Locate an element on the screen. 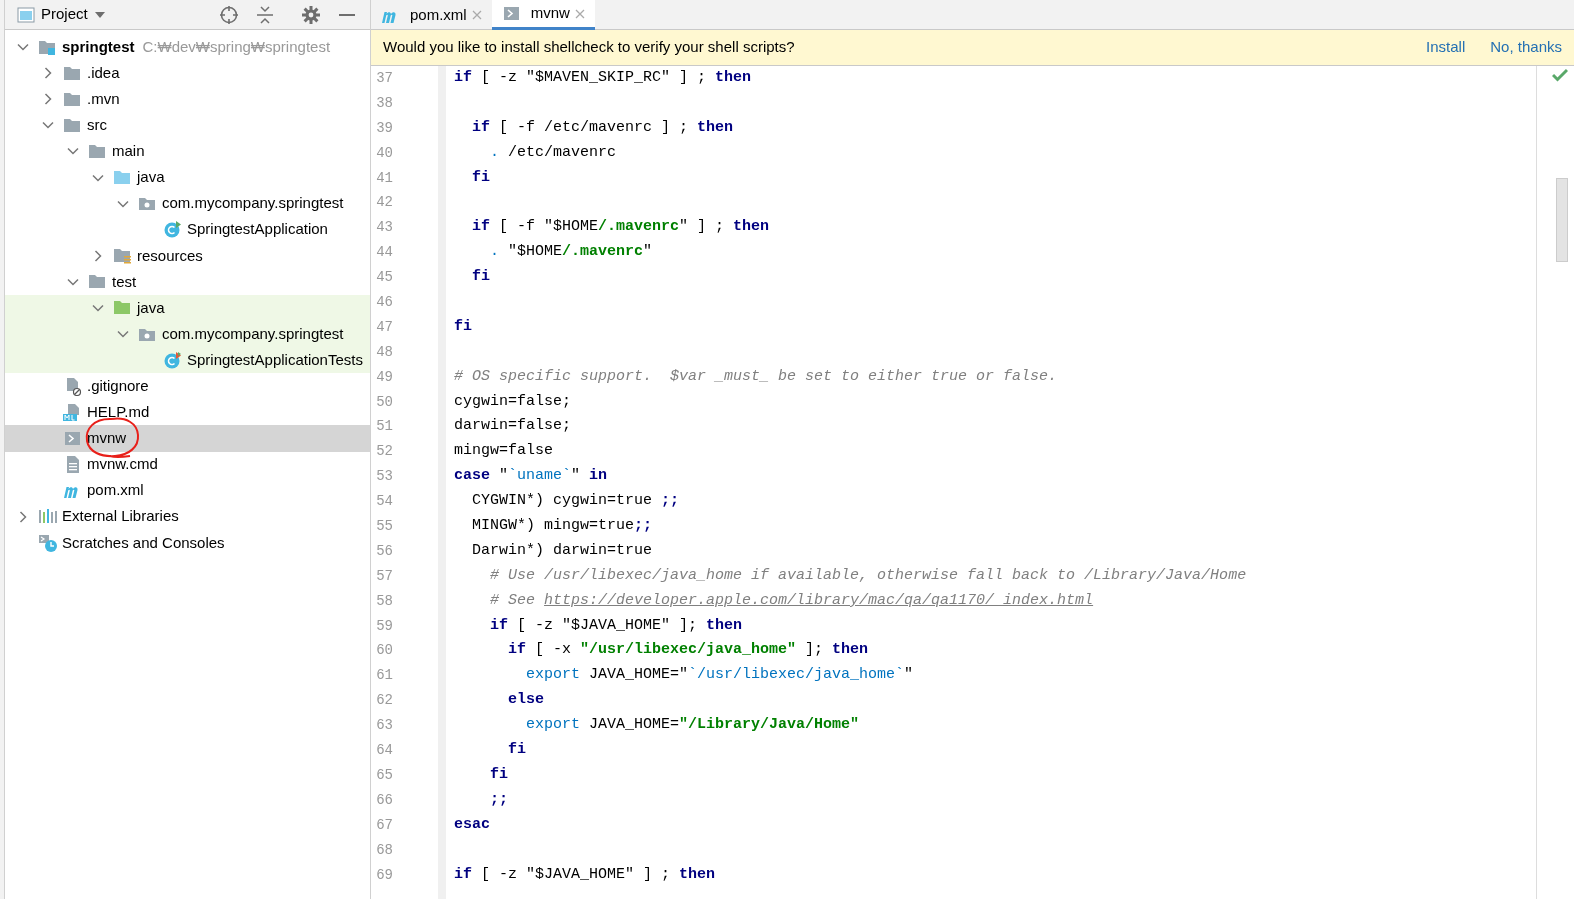 The width and height of the screenshot is (1574, 899). code-line: export JAVA_HOME="/Library/Java/Home" is located at coordinates (692, 725).